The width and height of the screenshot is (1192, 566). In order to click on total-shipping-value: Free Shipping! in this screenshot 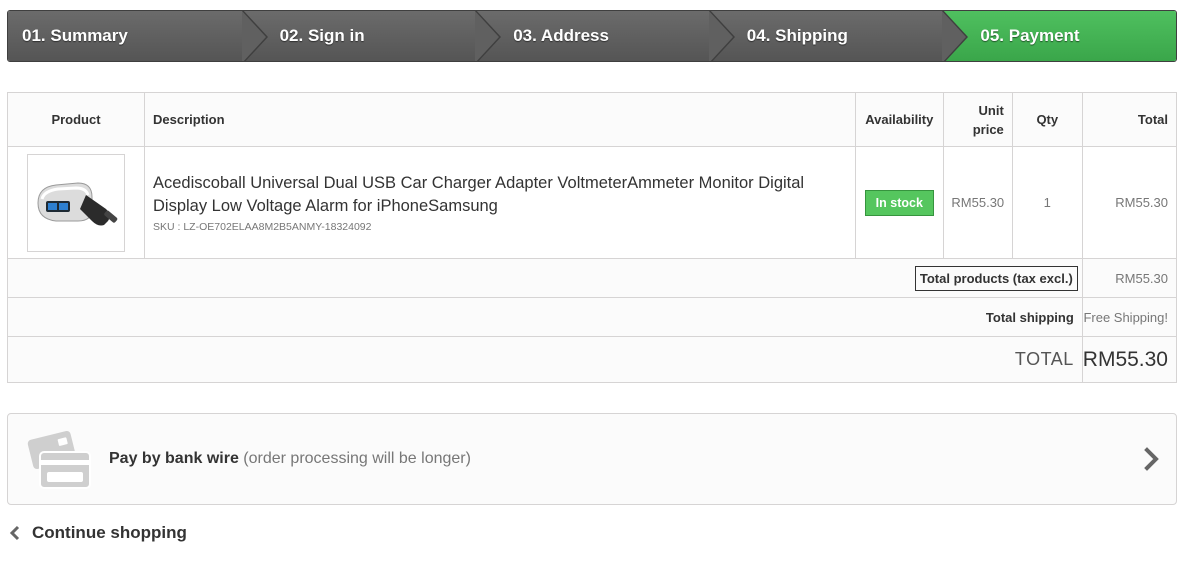, I will do `click(1129, 317)`.